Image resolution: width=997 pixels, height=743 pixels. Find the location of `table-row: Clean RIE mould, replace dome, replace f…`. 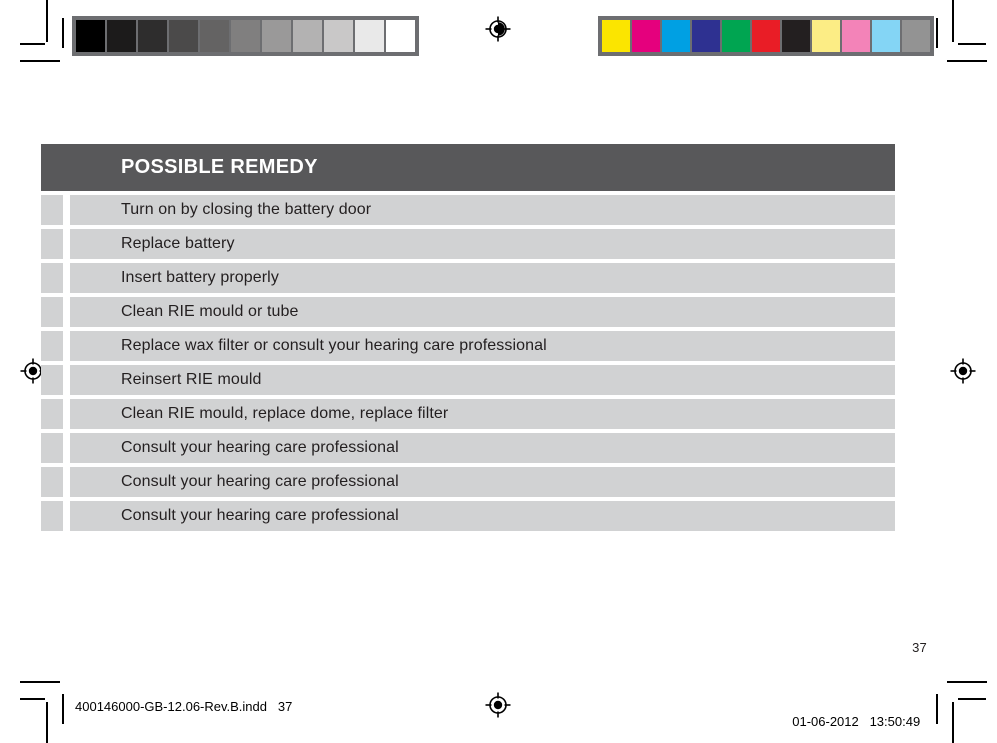

table-row: Clean RIE mould, replace dome, replace f… is located at coordinates (468, 414).